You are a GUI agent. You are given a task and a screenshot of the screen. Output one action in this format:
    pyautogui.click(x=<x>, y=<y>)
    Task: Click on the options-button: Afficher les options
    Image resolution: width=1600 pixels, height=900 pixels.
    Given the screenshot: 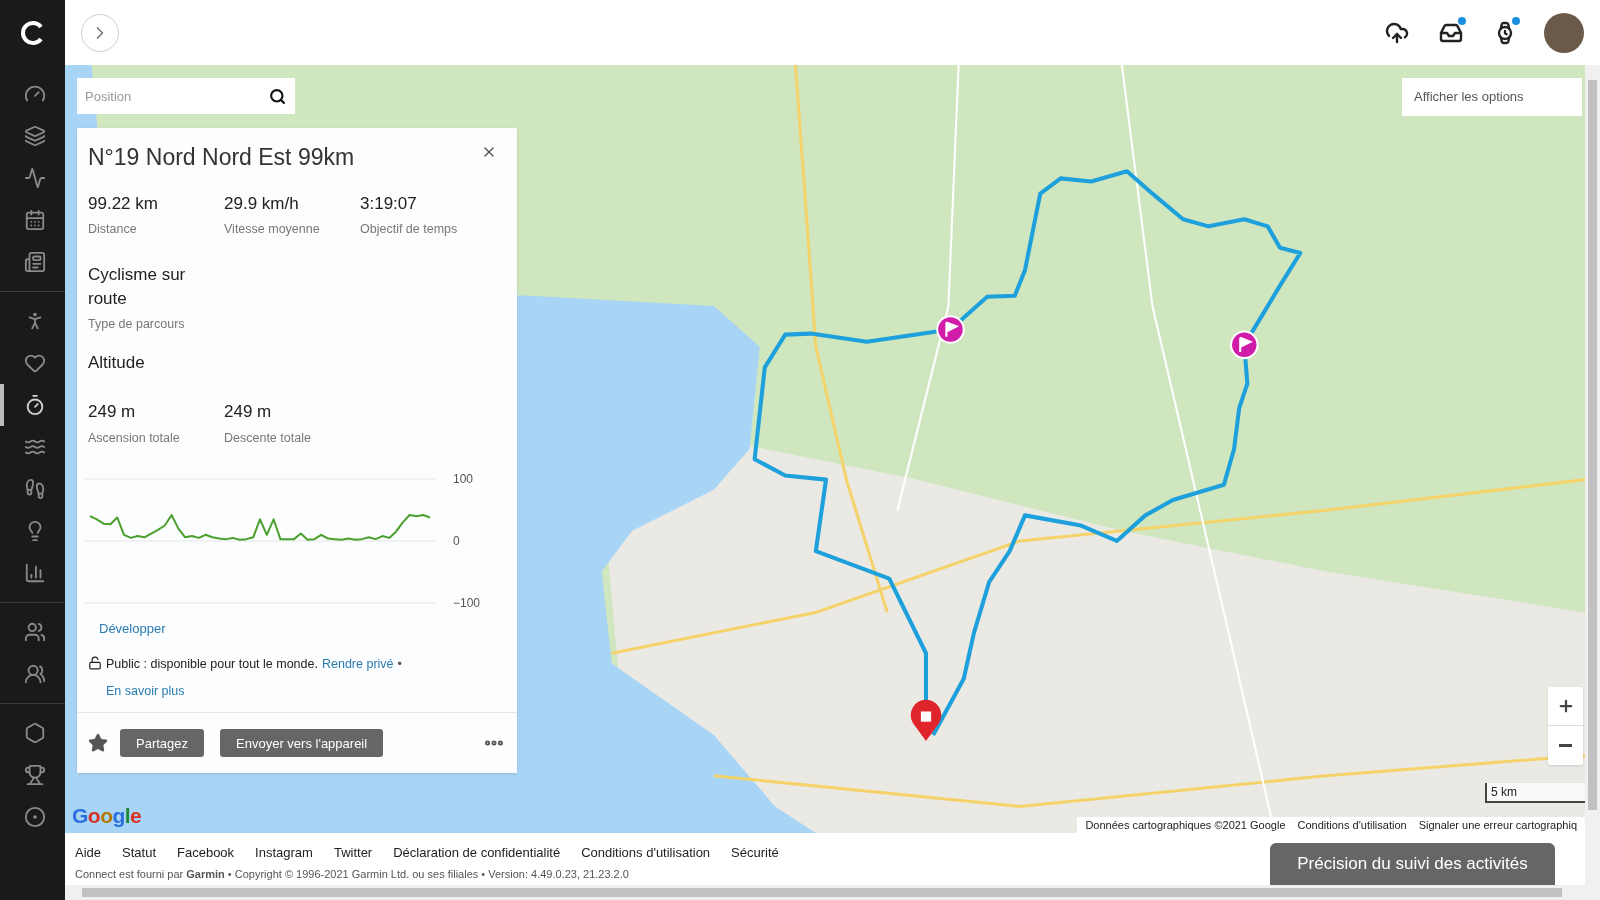 What is the action you would take?
    pyautogui.click(x=1492, y=97)
    